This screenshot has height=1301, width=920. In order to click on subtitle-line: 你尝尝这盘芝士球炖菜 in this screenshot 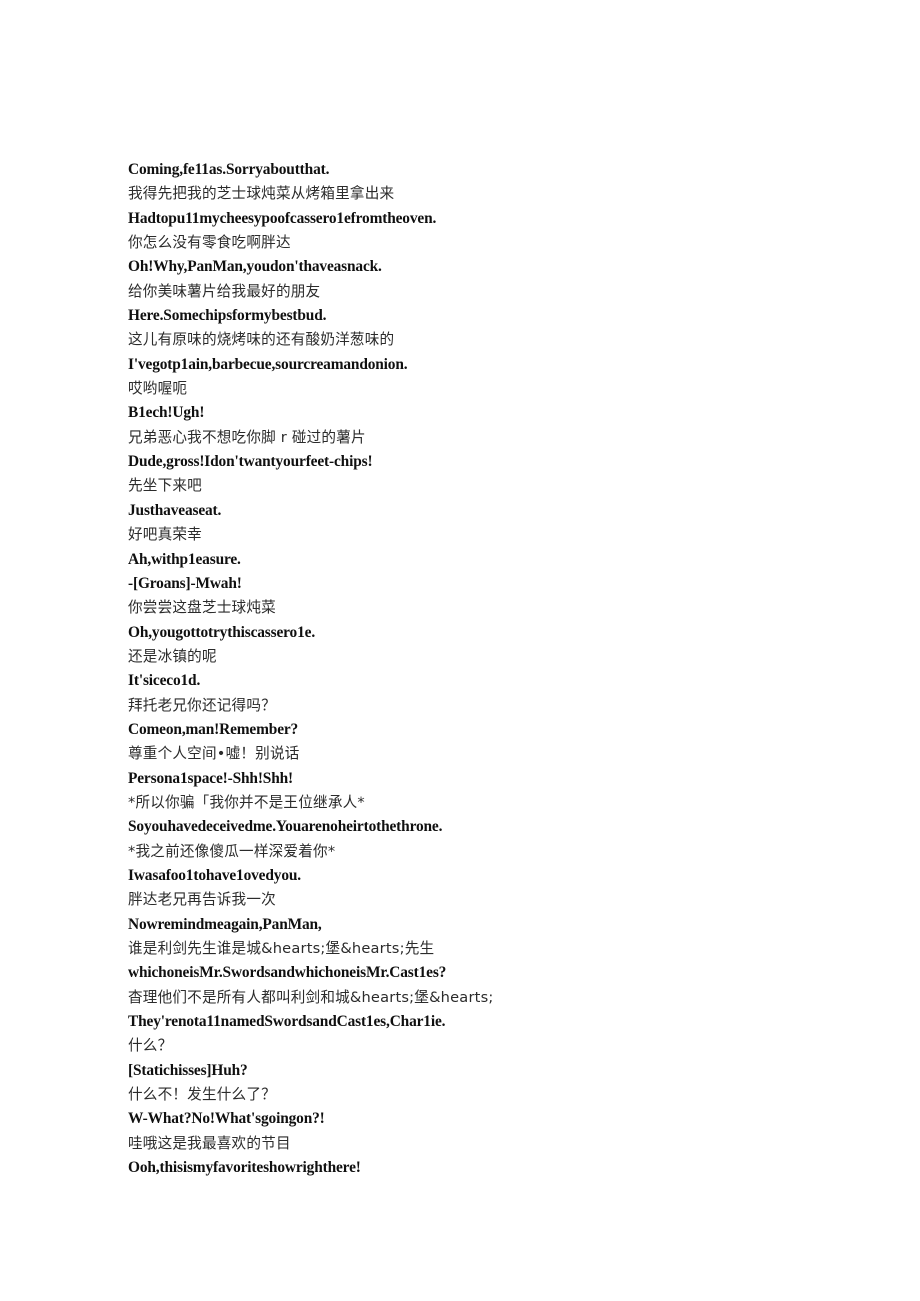, I will do `click(202, 608)`.